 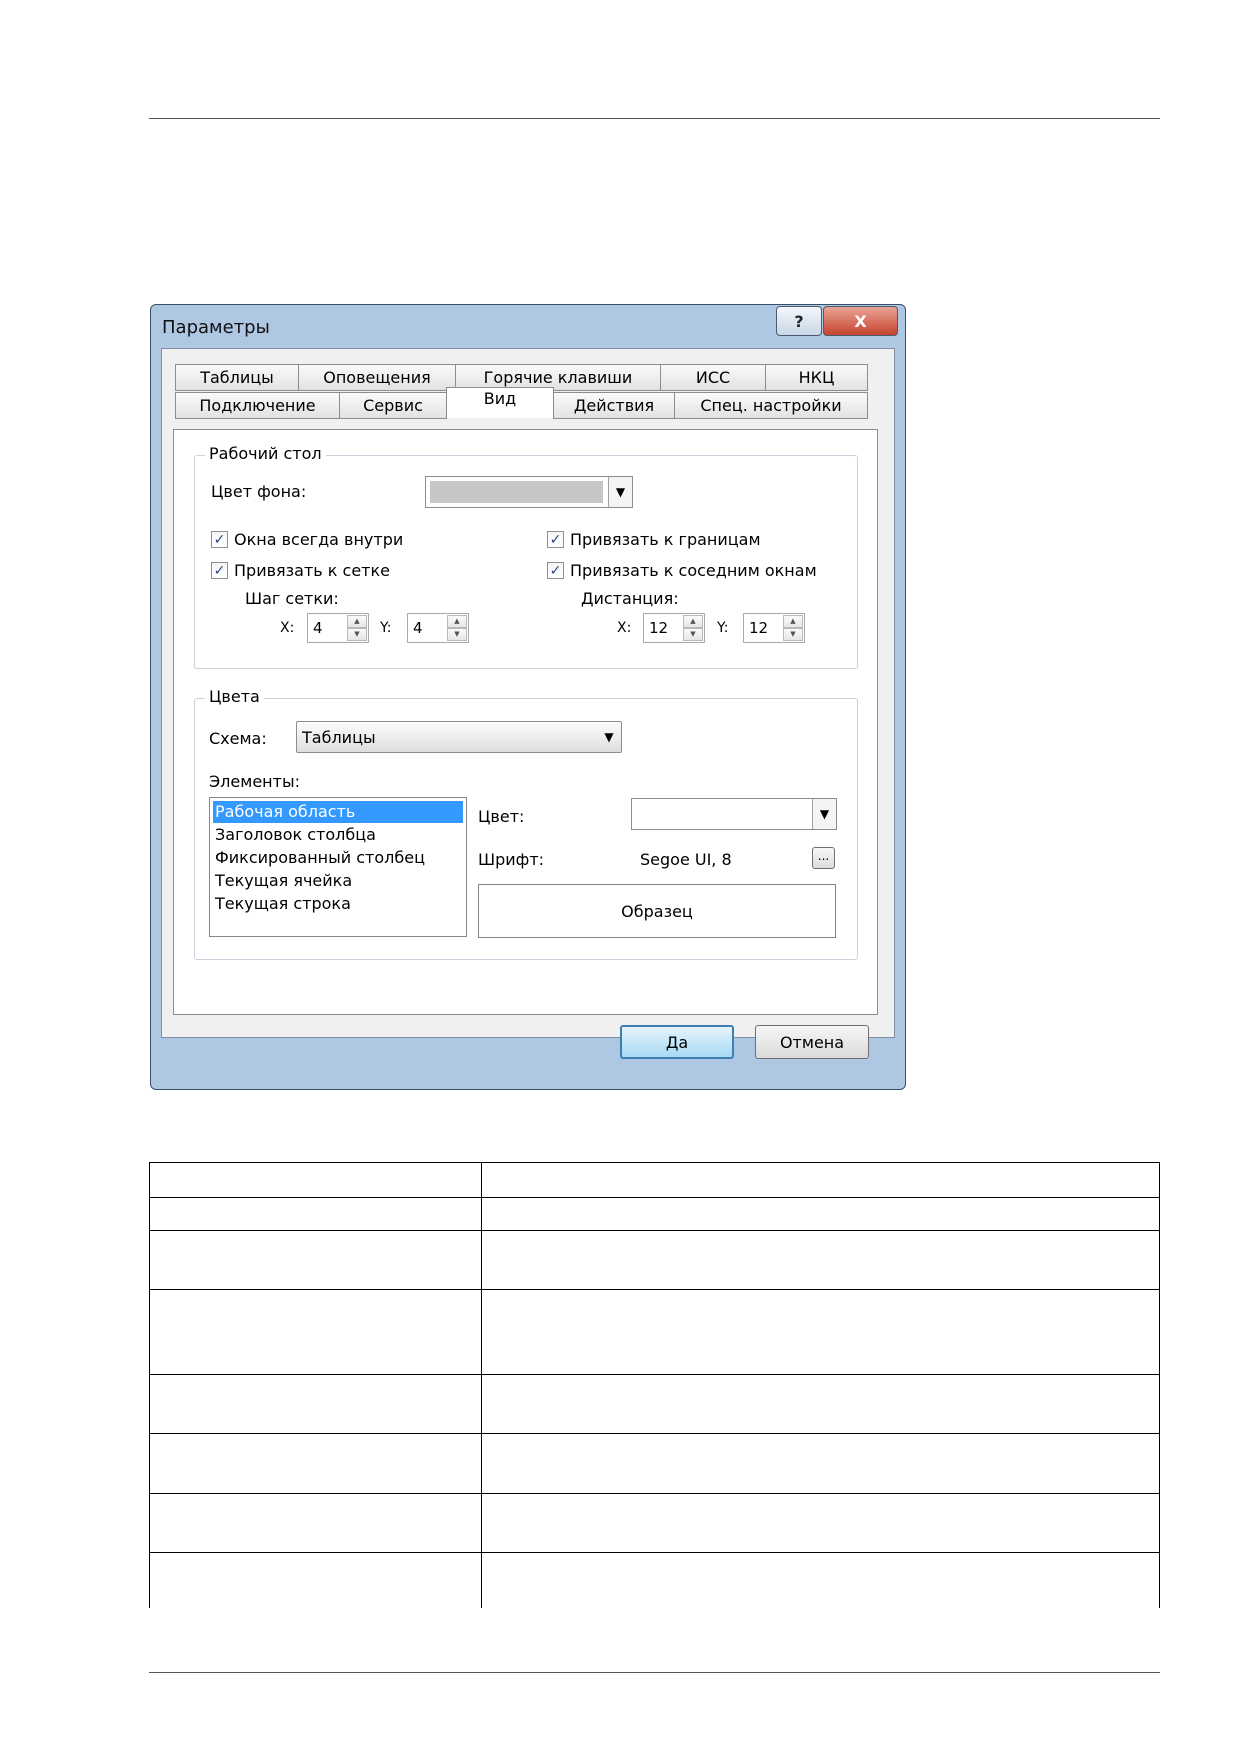 What do you see at coordinates (674, 628) in the screenshot?
I see `distance-x-stepper: 12 ▲ ▼` at bounding box center [674, 628].